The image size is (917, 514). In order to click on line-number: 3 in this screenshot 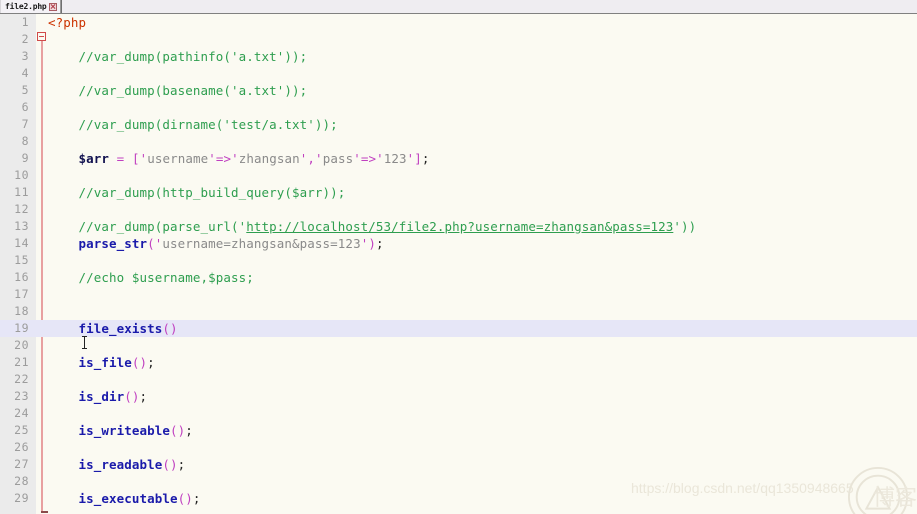, I will do `click(25, 56)`.